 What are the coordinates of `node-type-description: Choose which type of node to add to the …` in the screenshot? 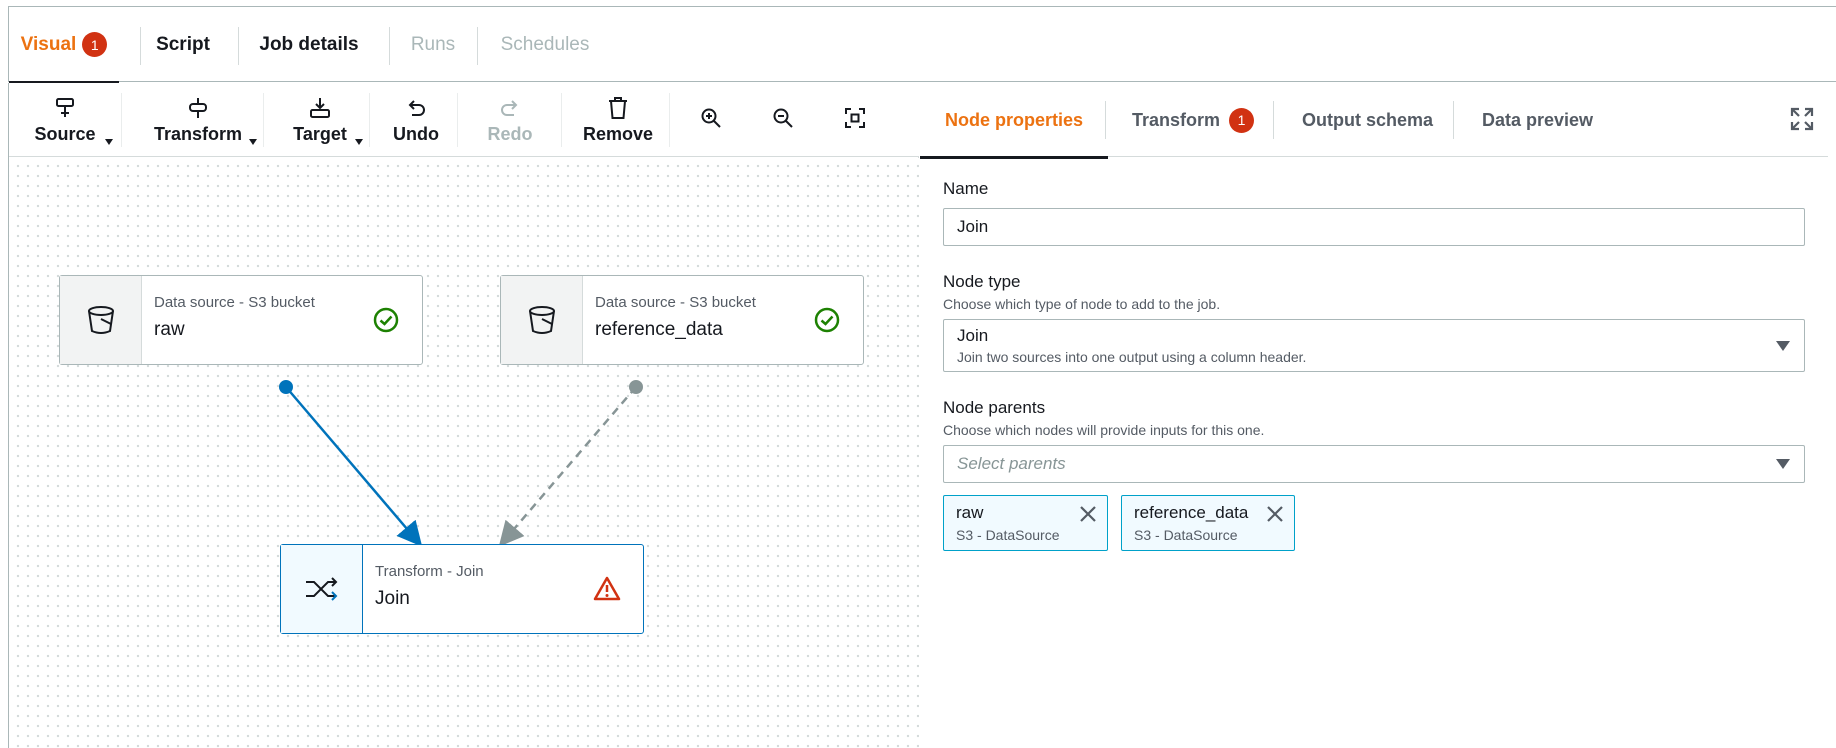 It's located at (1082, 304).